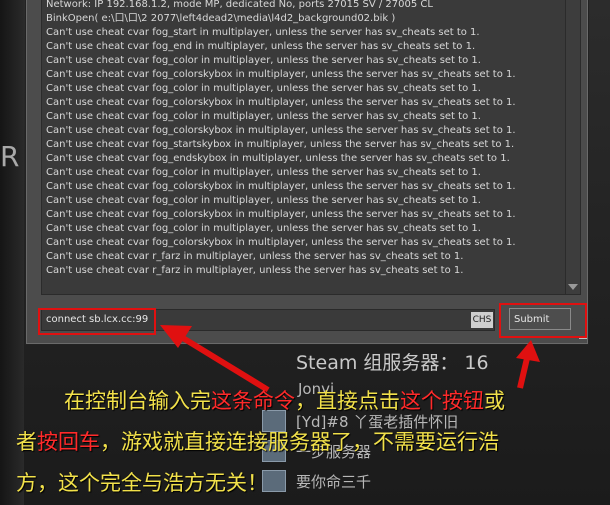  Describe the element at coordinates (347, 401) in the screenshot. I see `annotation-text: ，直接点击` at that location.